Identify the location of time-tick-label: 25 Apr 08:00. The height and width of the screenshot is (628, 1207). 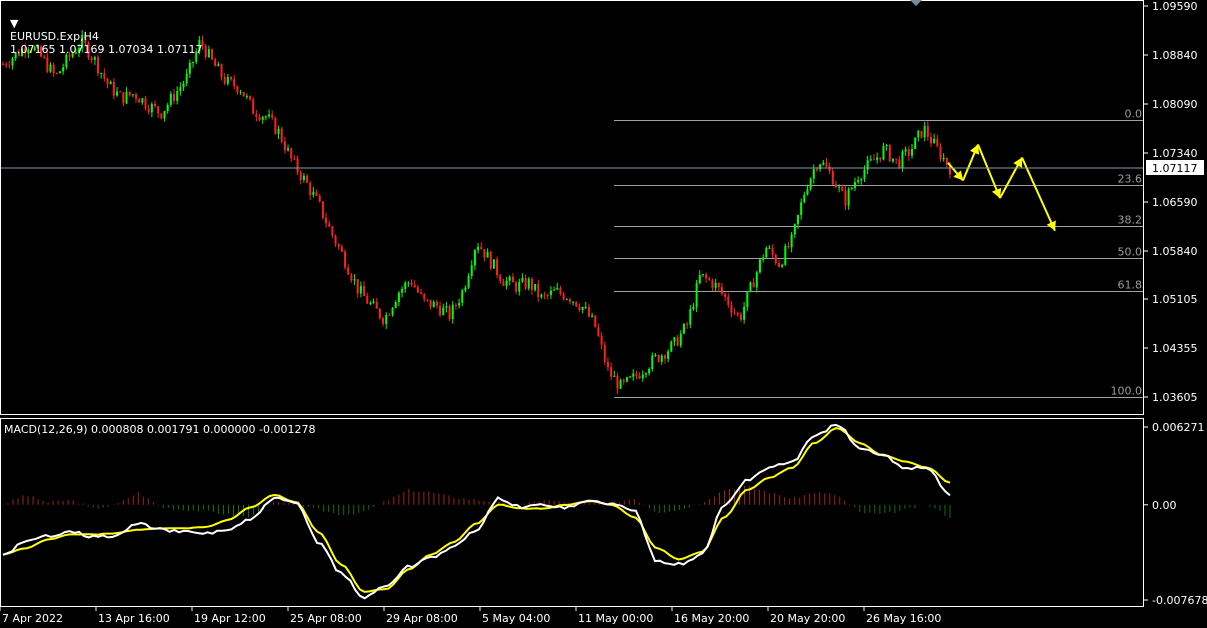
(326, 618).